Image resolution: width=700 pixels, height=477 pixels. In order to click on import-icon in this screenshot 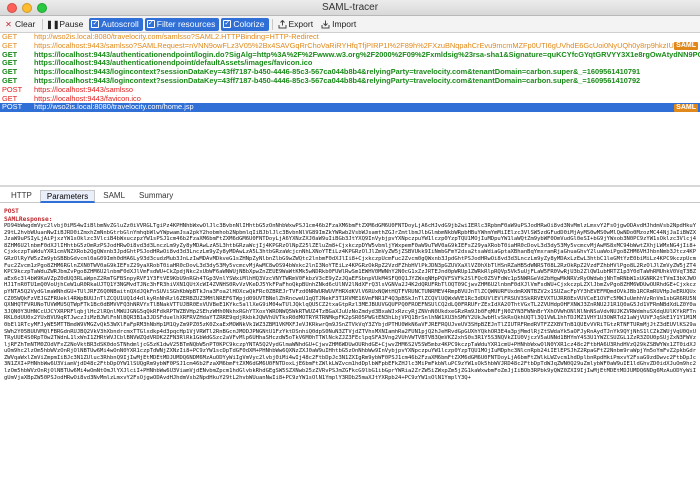, I will do `click(325, 24)`.